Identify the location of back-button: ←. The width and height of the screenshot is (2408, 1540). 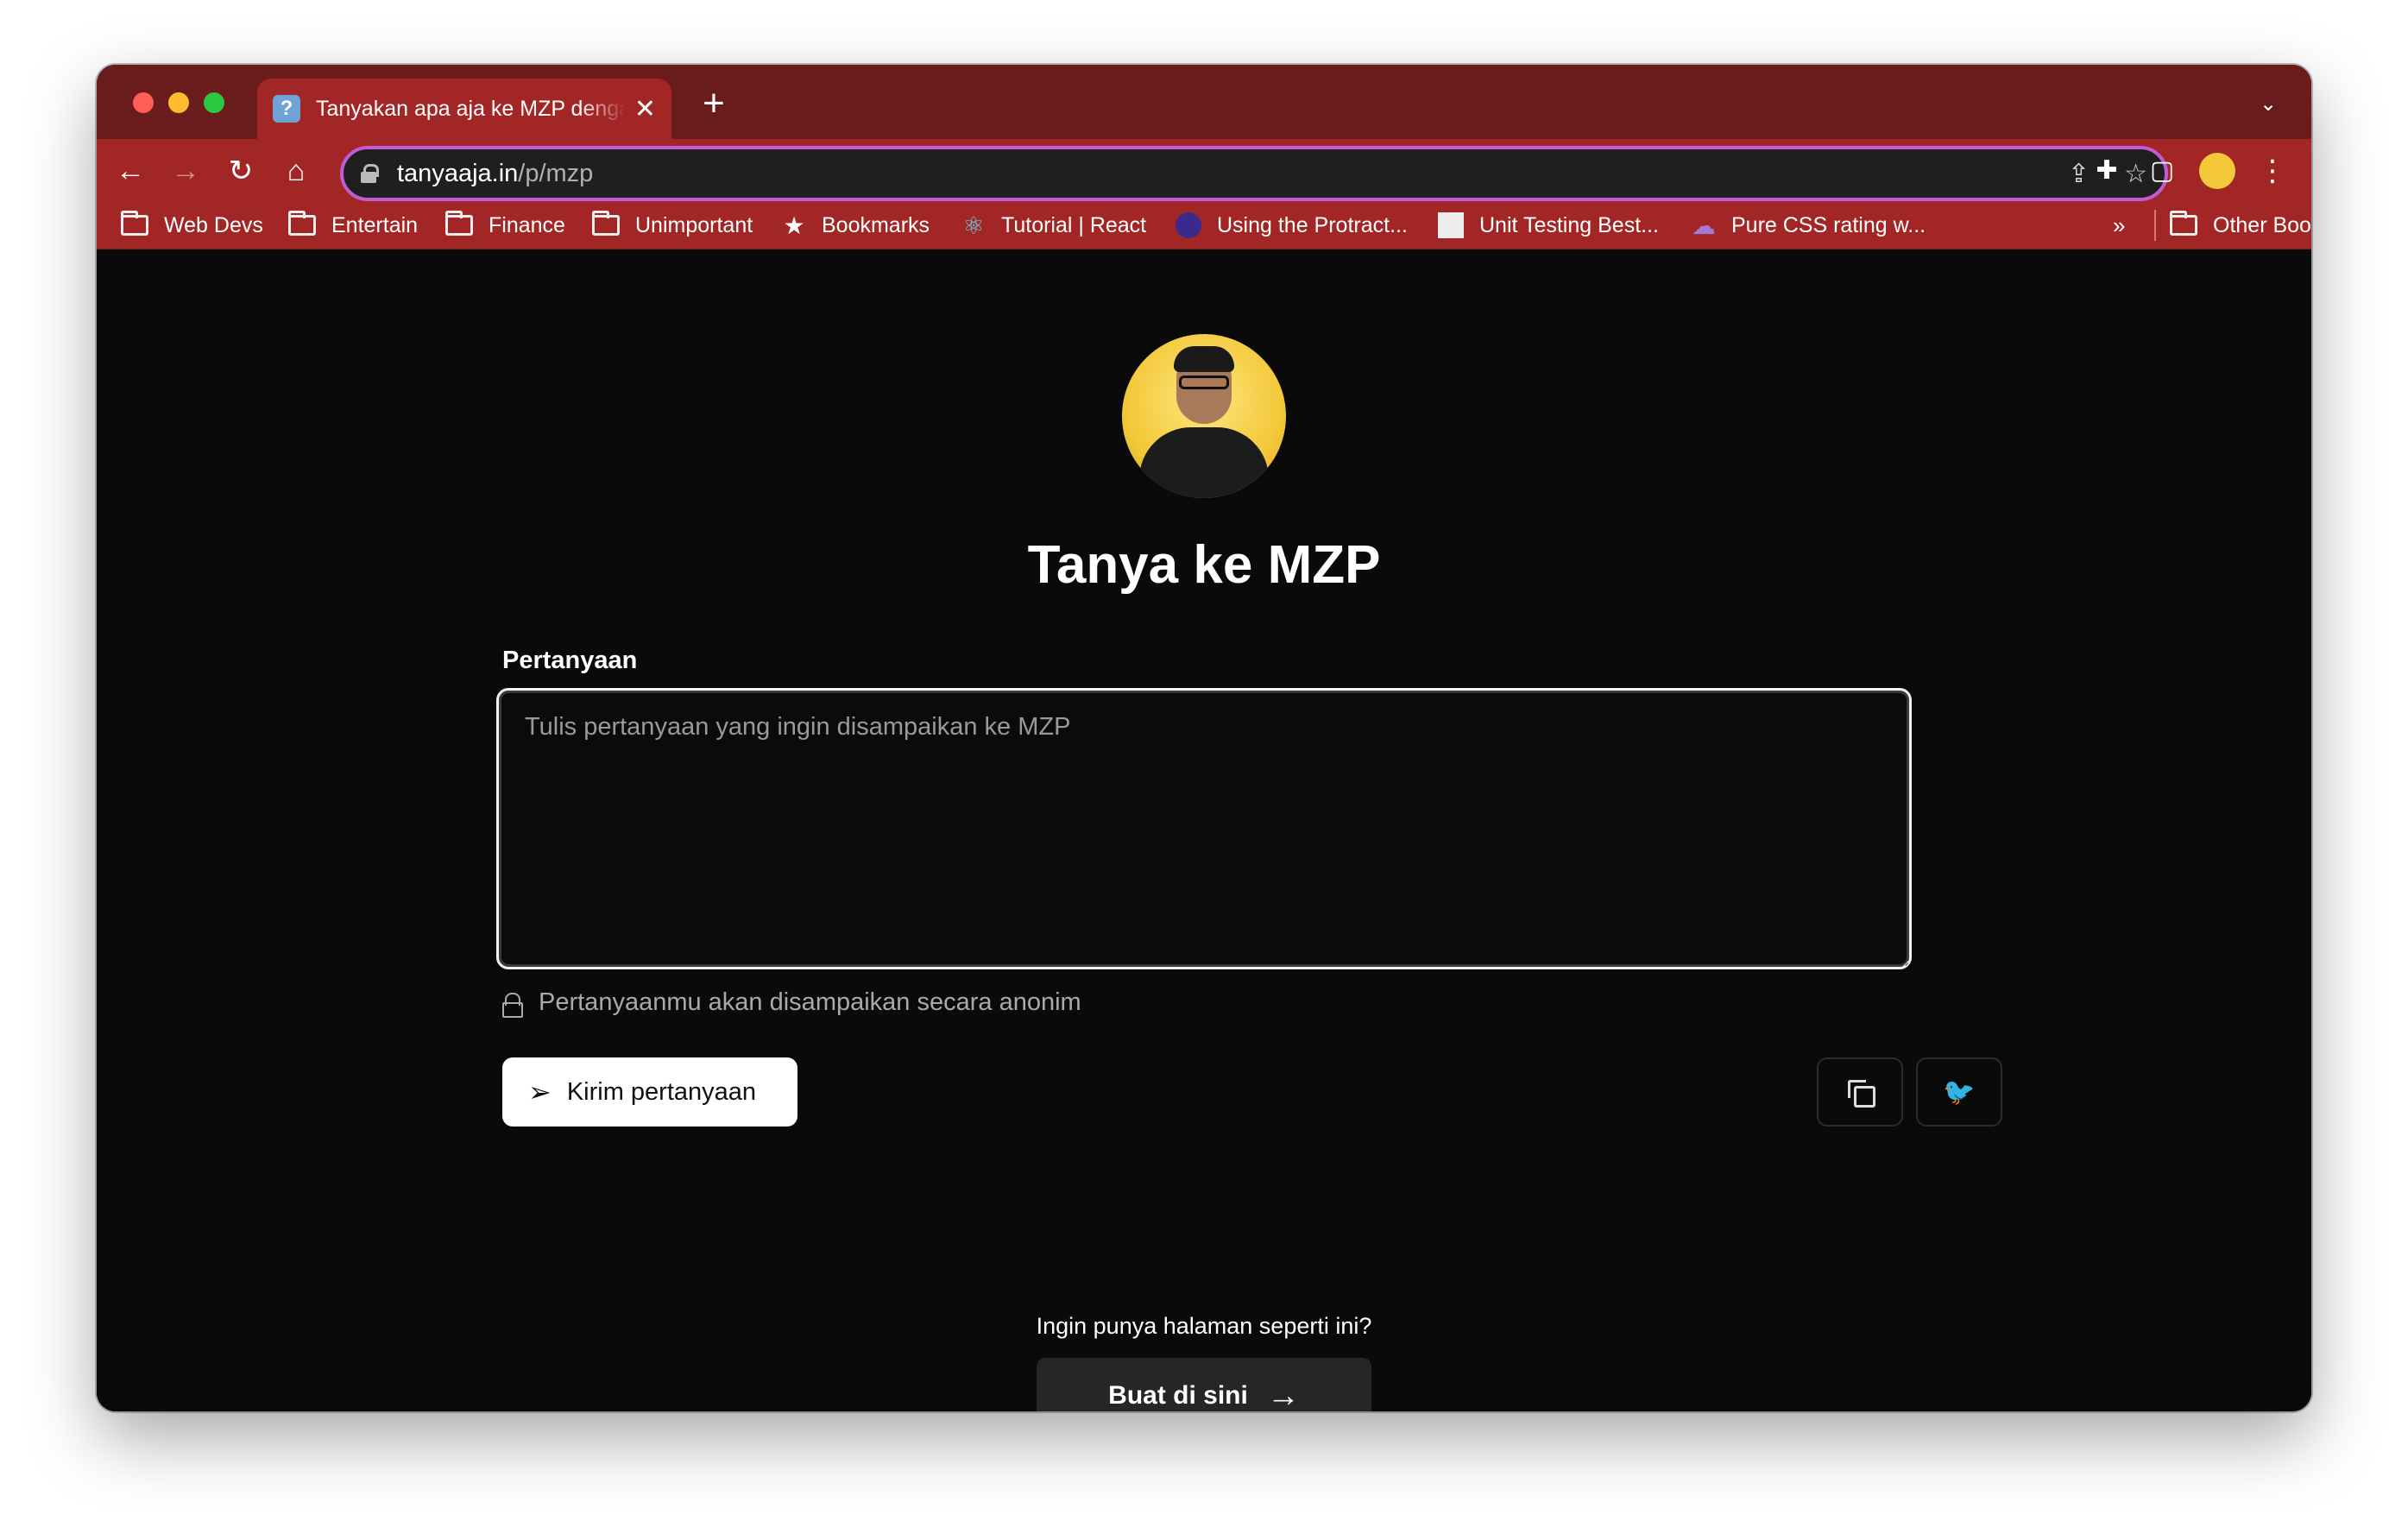
(130, 171).